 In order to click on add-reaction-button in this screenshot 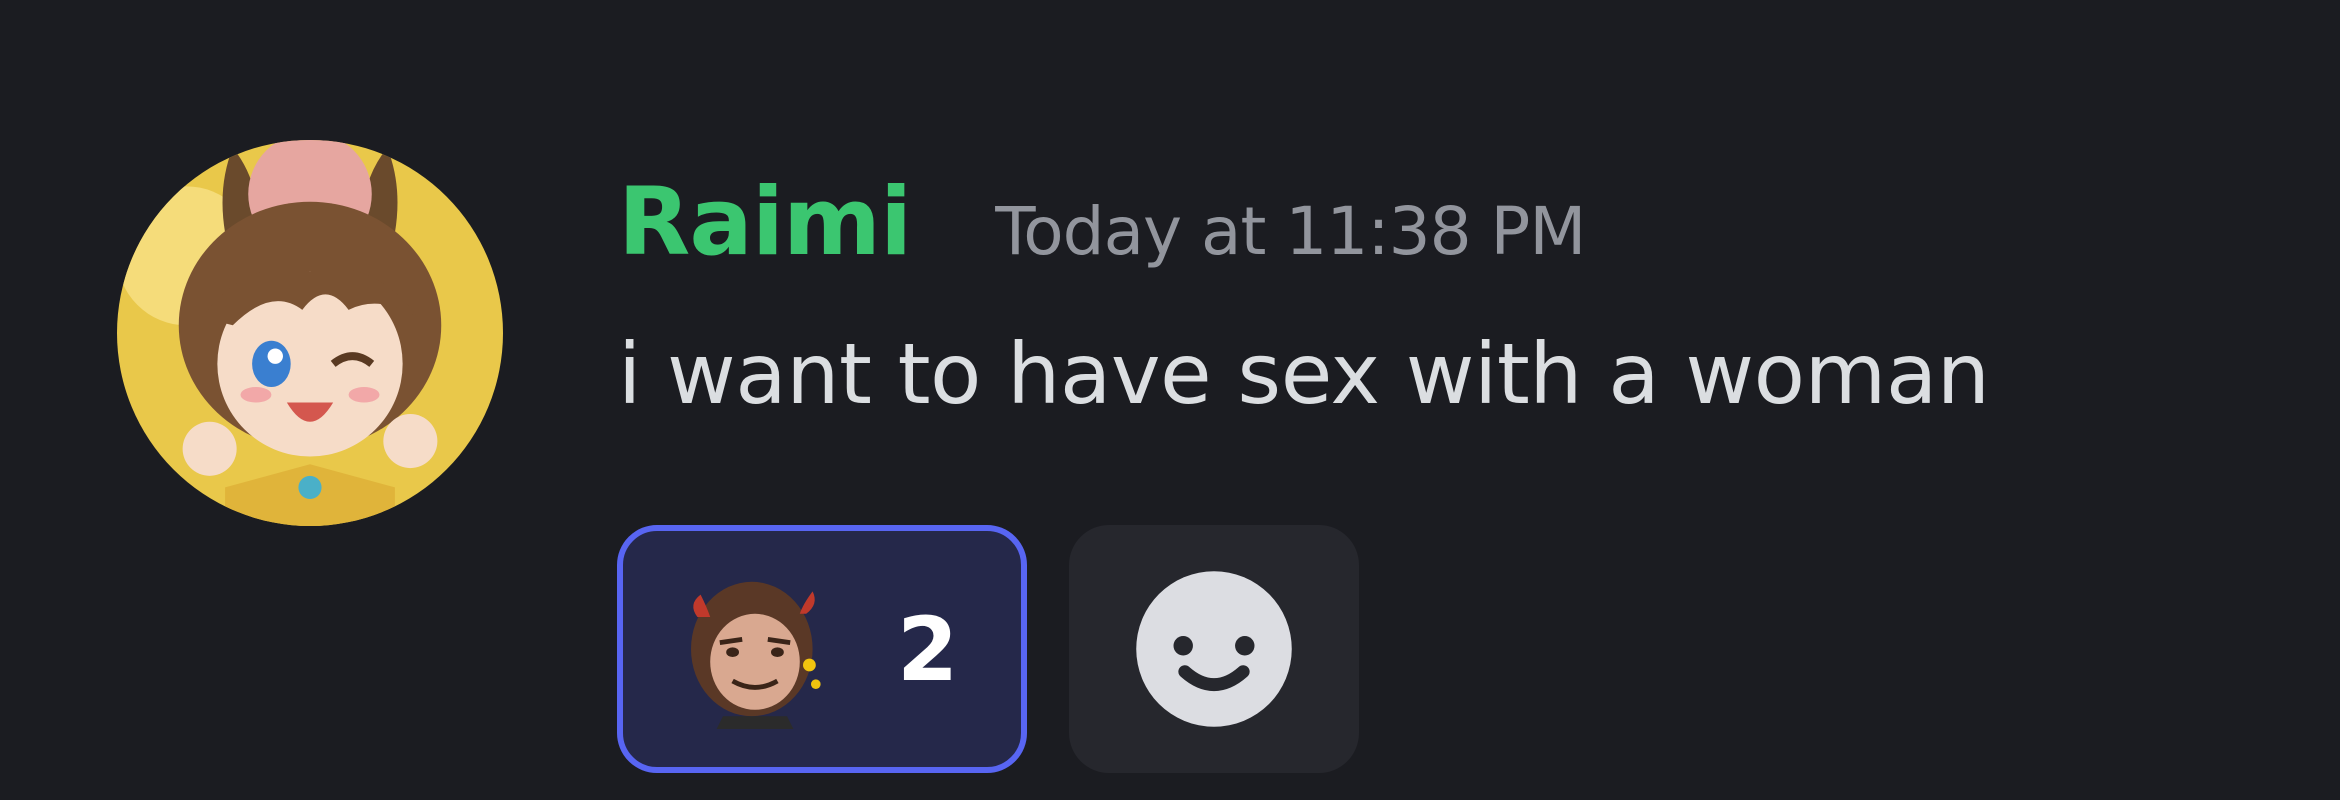, I will do `click(1214, 649)`.